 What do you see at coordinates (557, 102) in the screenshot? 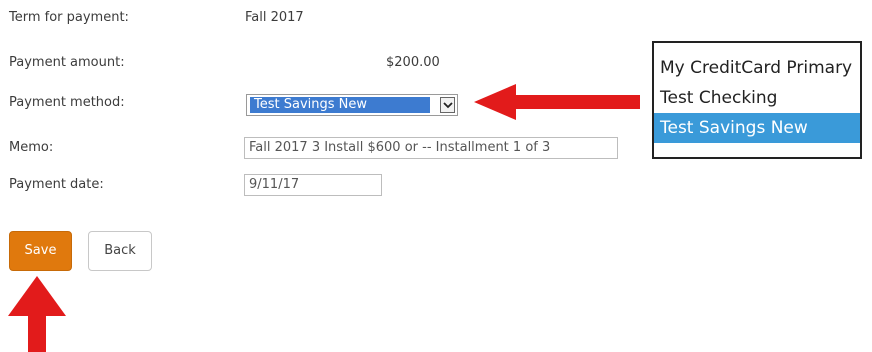
I see `left-arrow-icon` at bounding box center [557, 102].